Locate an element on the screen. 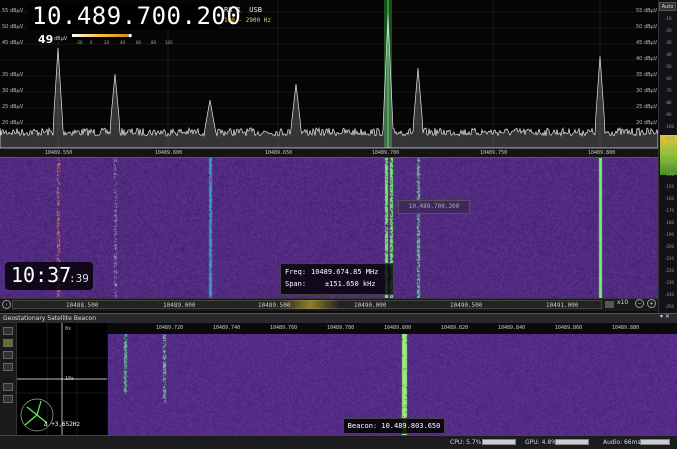 This screenshot has width=677, height=449. db-label: 45 dBµV is located at coordinates (13, 43).